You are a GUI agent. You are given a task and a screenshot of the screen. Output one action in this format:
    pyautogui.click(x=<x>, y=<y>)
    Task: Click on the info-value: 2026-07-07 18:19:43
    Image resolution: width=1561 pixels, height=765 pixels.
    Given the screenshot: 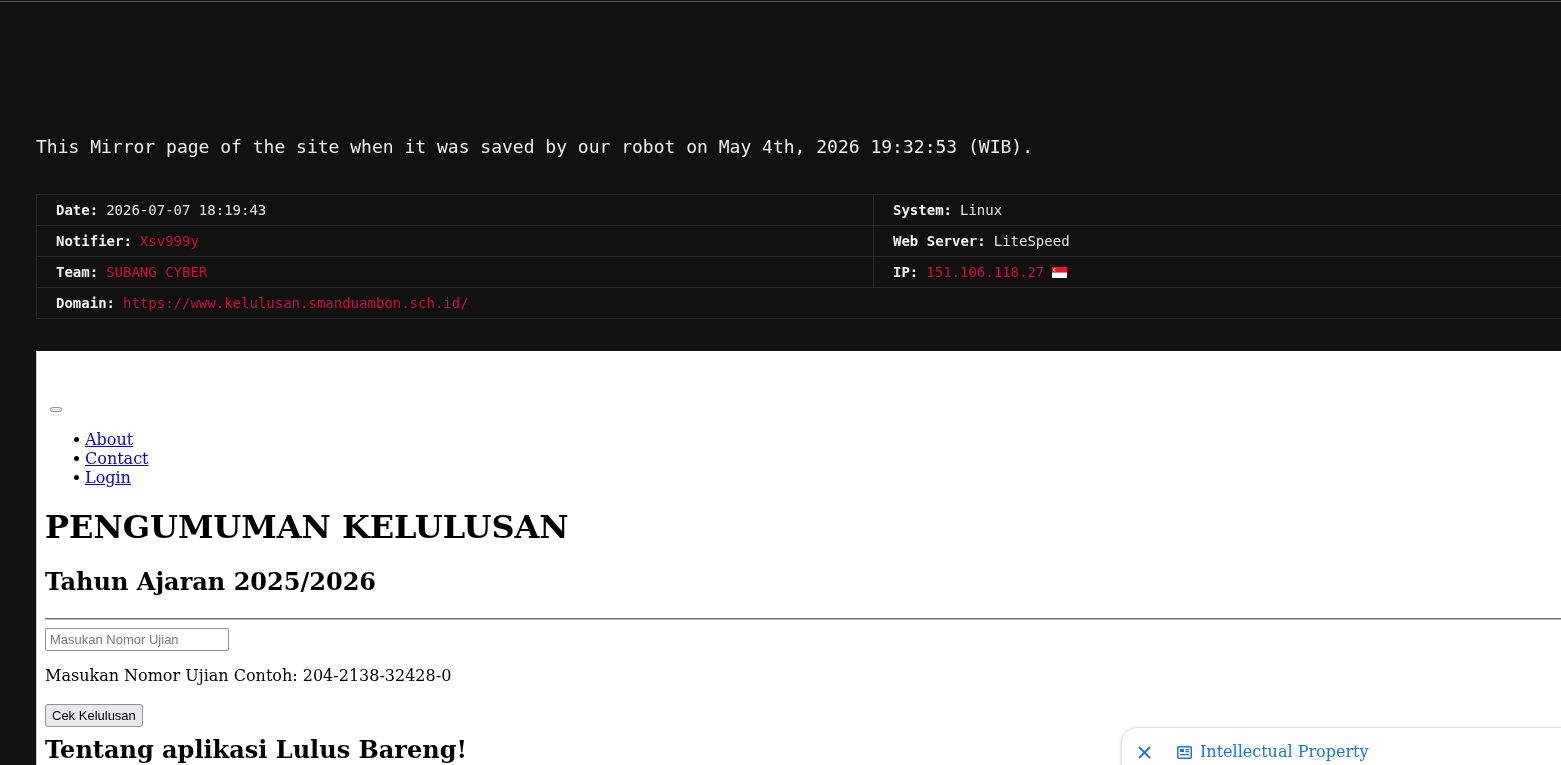 What is the action you would take?
    pyautogui.click(x=186, y=210)
    